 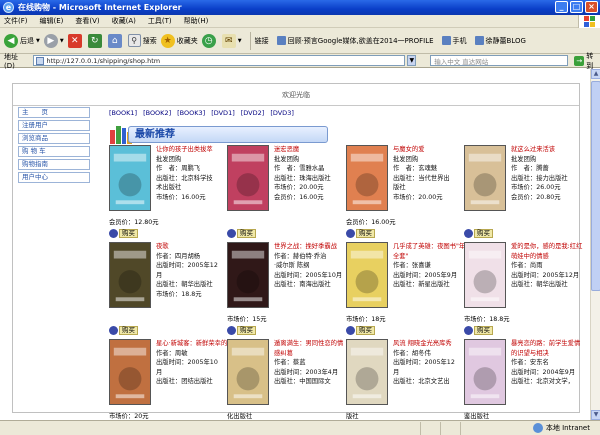 I want to click on product-price: 市场价：15元, so click(x=247, y=319).